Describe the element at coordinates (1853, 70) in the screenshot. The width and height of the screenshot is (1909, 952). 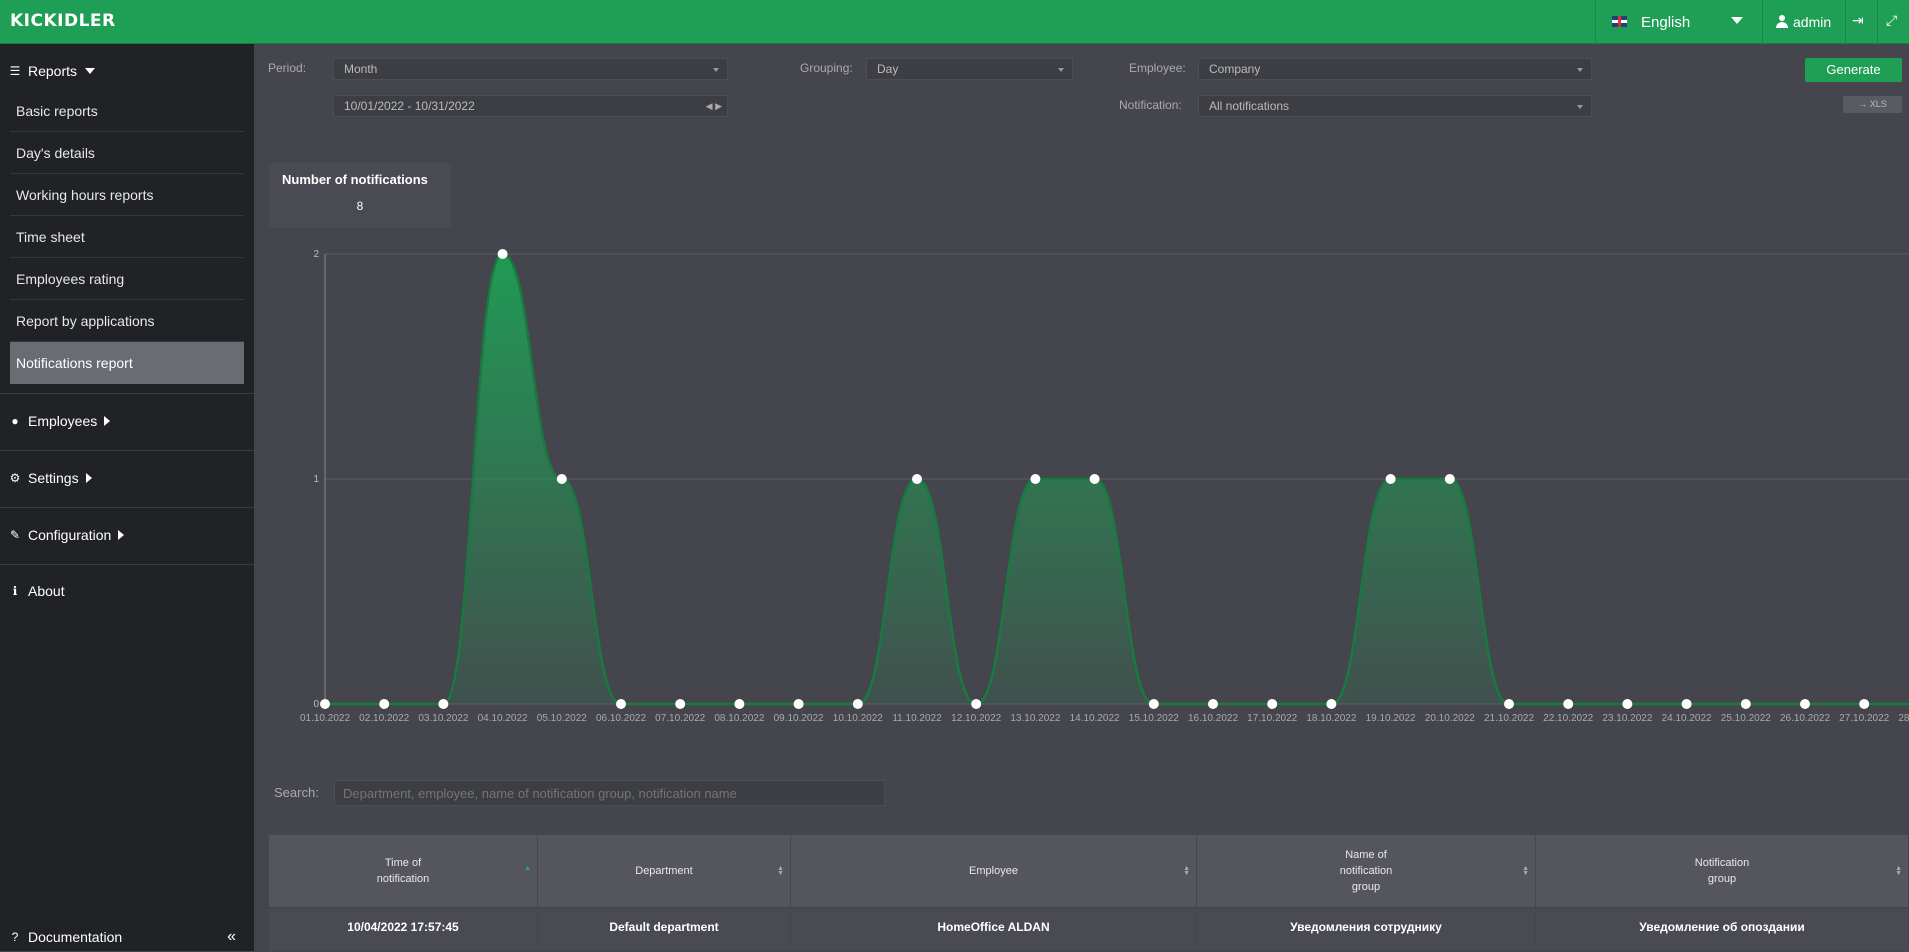
I see `generate-button: Generate` at that location.